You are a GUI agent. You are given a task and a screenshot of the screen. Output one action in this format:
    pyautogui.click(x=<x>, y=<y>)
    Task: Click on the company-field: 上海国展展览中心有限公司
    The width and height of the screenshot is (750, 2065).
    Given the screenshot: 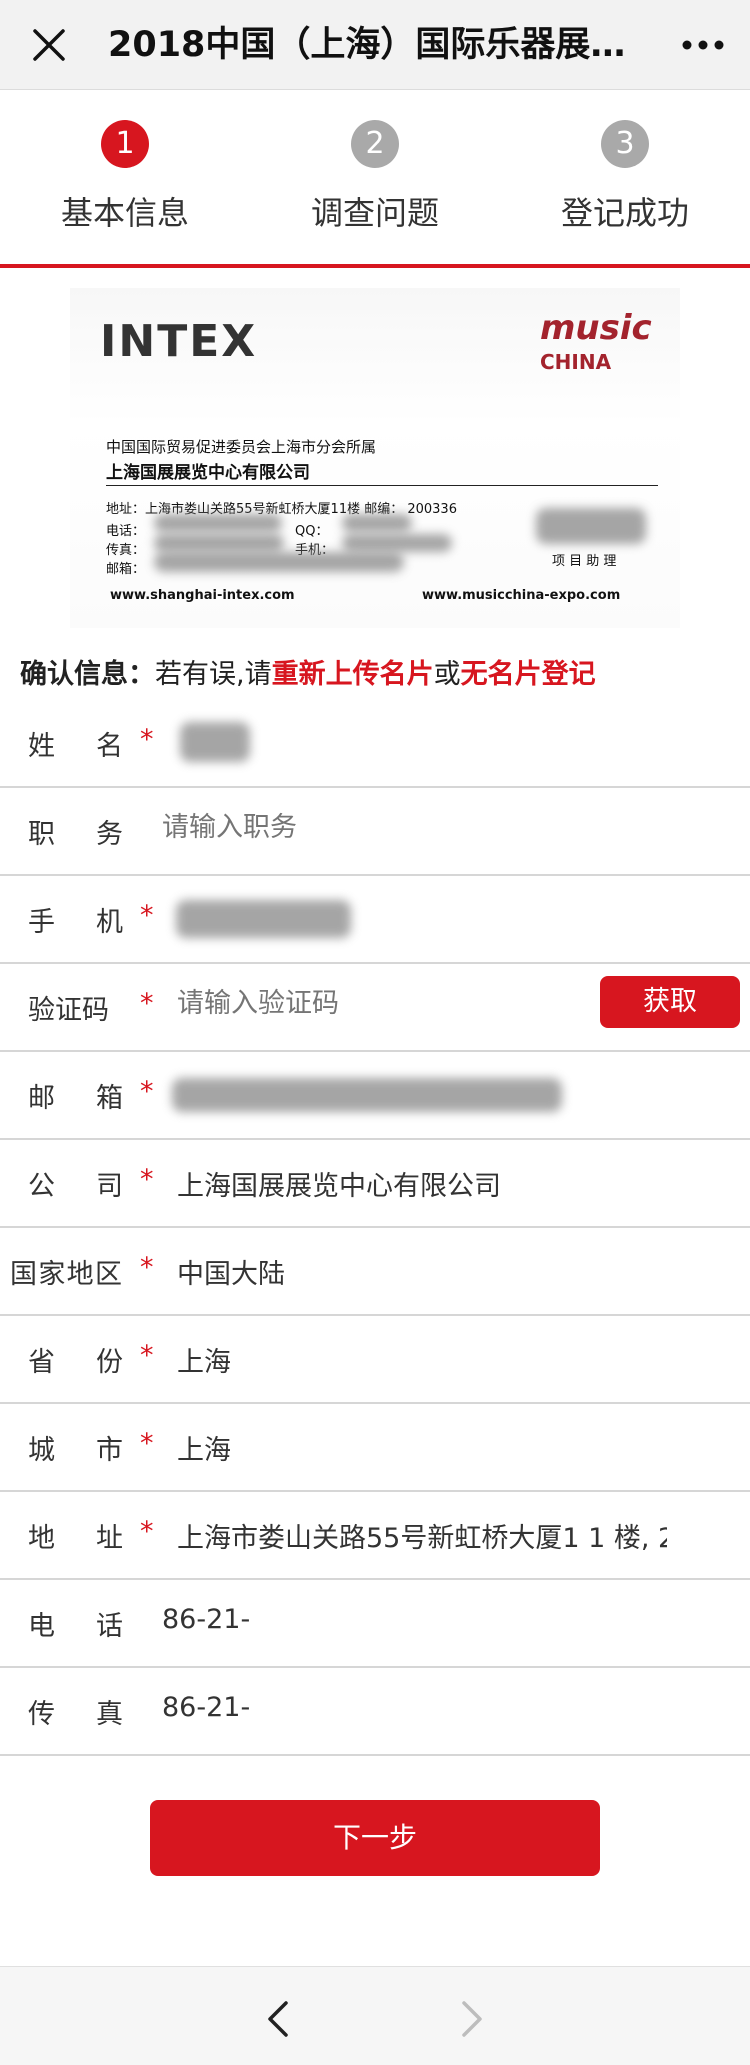 What is the action you would take?
    pyautogui.click(x=422, y=1183)
    